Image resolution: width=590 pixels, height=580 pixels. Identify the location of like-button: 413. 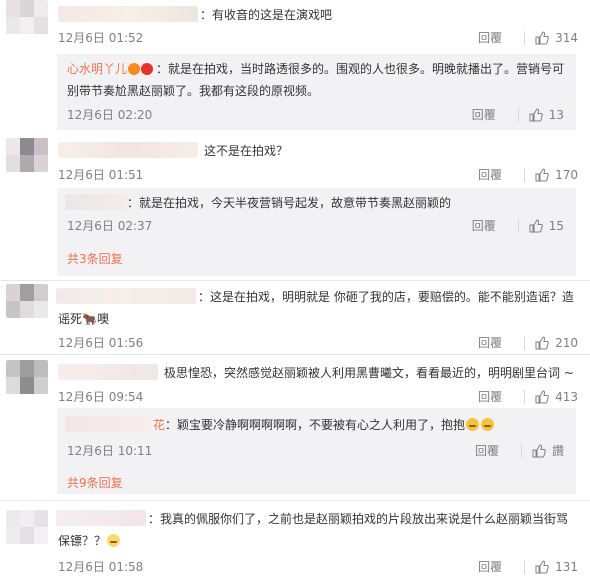
(556, 397).